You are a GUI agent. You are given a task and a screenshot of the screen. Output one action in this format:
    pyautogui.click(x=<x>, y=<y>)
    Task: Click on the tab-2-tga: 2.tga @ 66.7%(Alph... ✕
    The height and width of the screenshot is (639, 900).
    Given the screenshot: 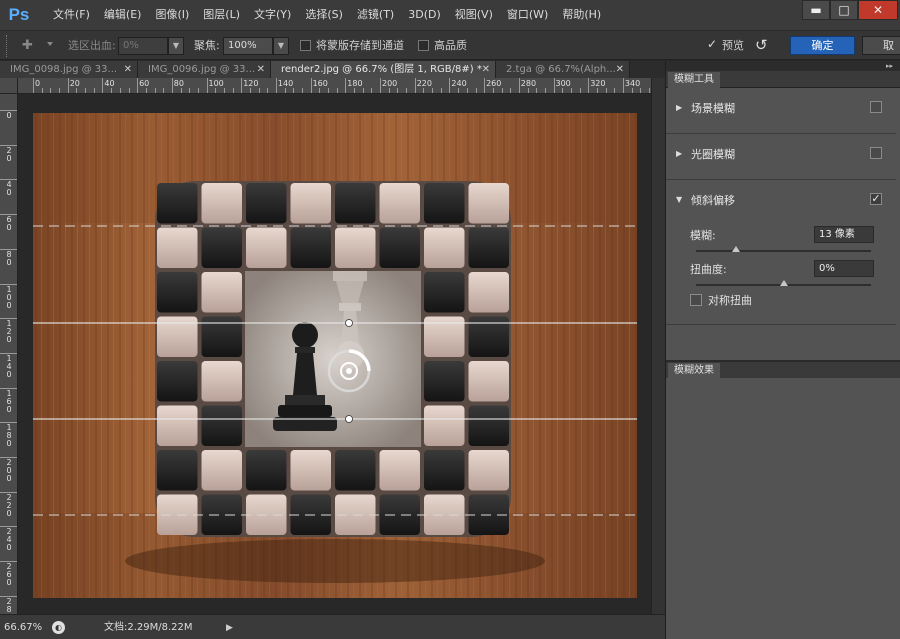 What is the action you would take?
    pyautogui.click(x=563, y=69)
    